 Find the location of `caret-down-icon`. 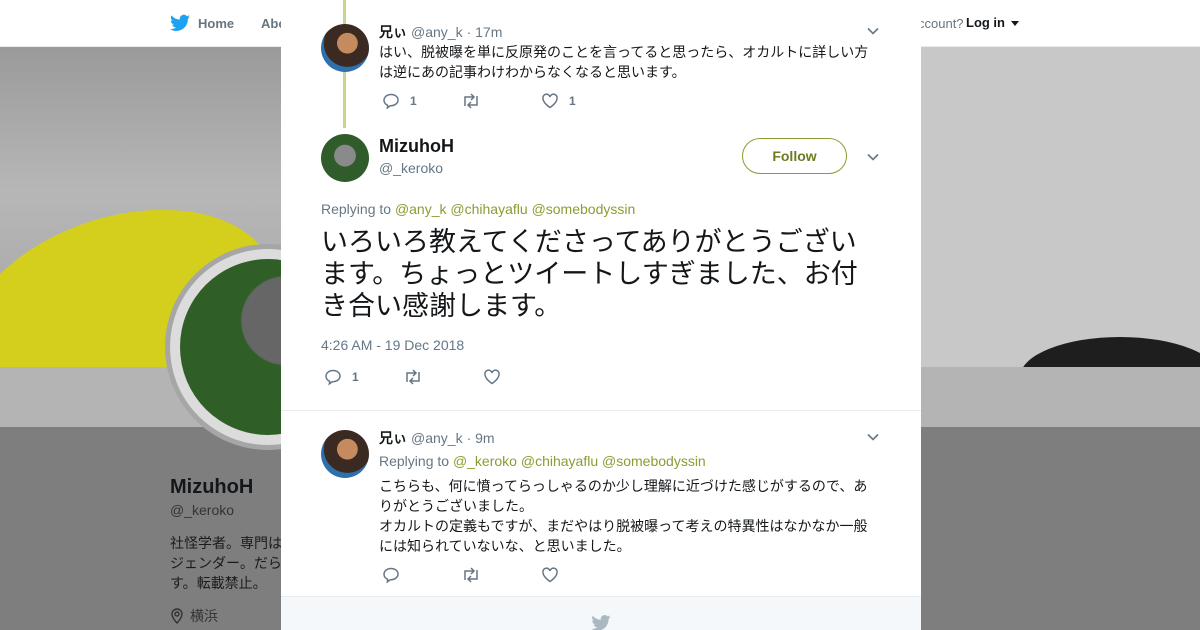

caret-down-icon is located at coordinates (1014, 23).